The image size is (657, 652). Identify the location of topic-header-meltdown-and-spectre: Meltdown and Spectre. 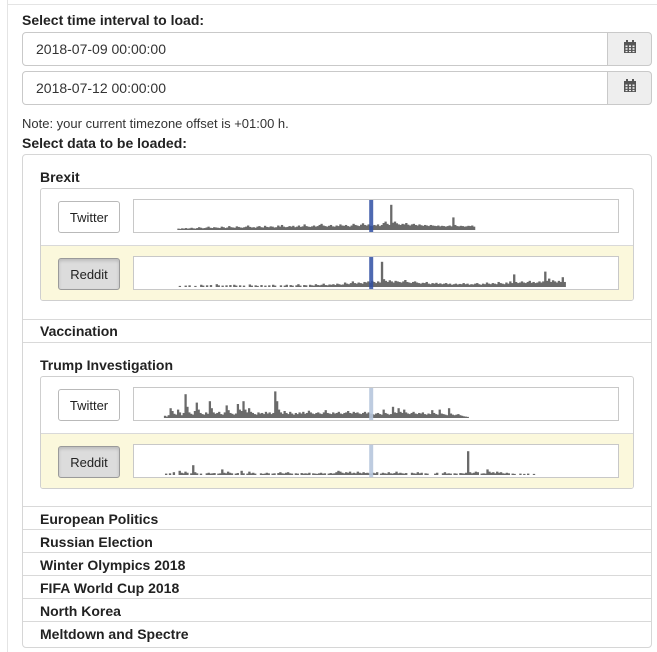
(114, 634).